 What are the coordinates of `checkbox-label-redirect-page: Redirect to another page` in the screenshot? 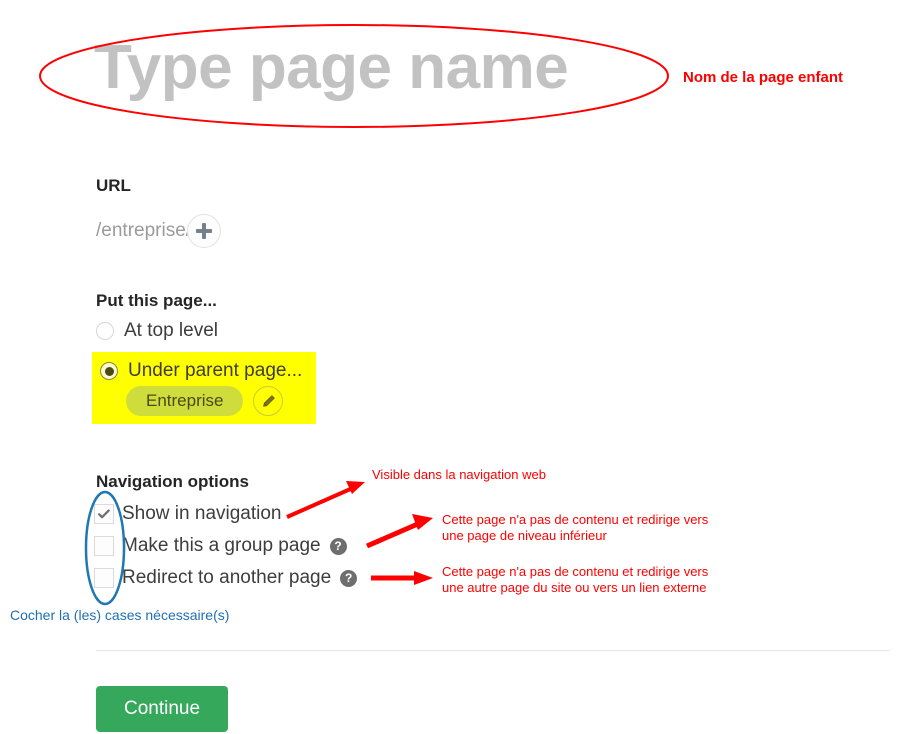 It's located at (227, 577).